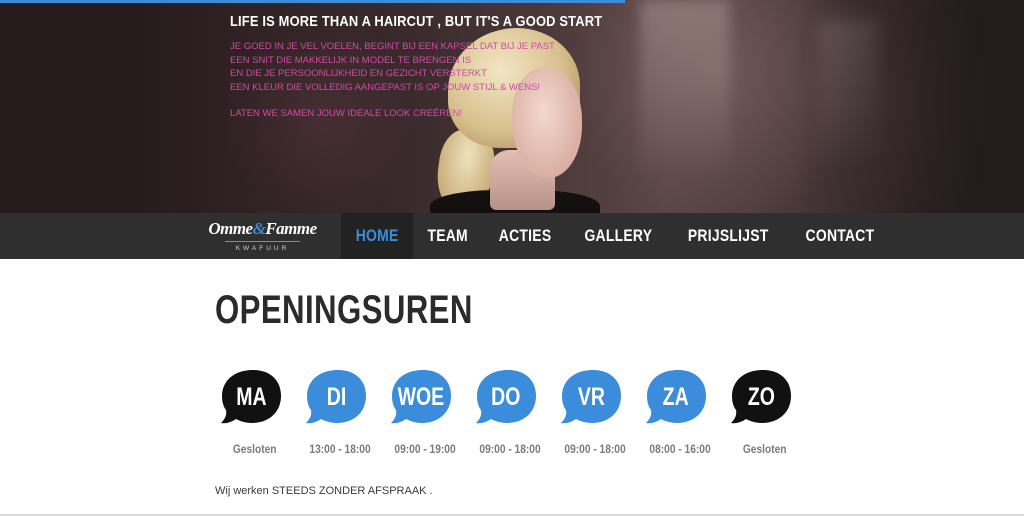 This screenshot has width=1024, height=516. I want to click on day-item: ZA 08:00 - 16:00, so click(680, 415).